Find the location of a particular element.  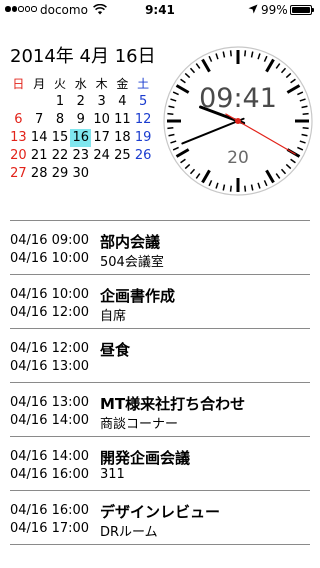

calendar-day: 23 is located at coordinates (80, 156).